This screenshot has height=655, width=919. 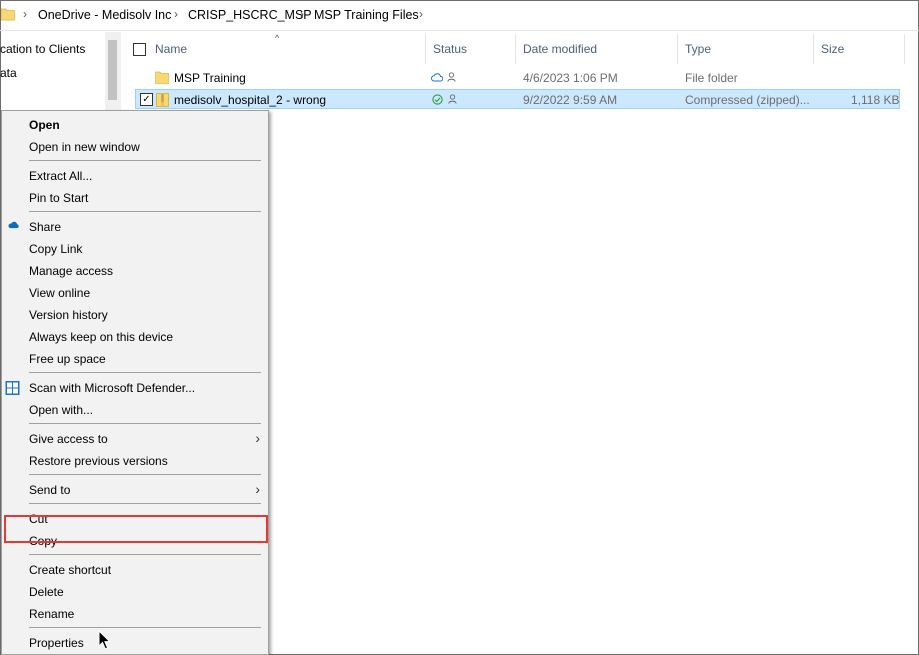 I want to click on menu-item-label: Version history, so click(x=68, y=315).